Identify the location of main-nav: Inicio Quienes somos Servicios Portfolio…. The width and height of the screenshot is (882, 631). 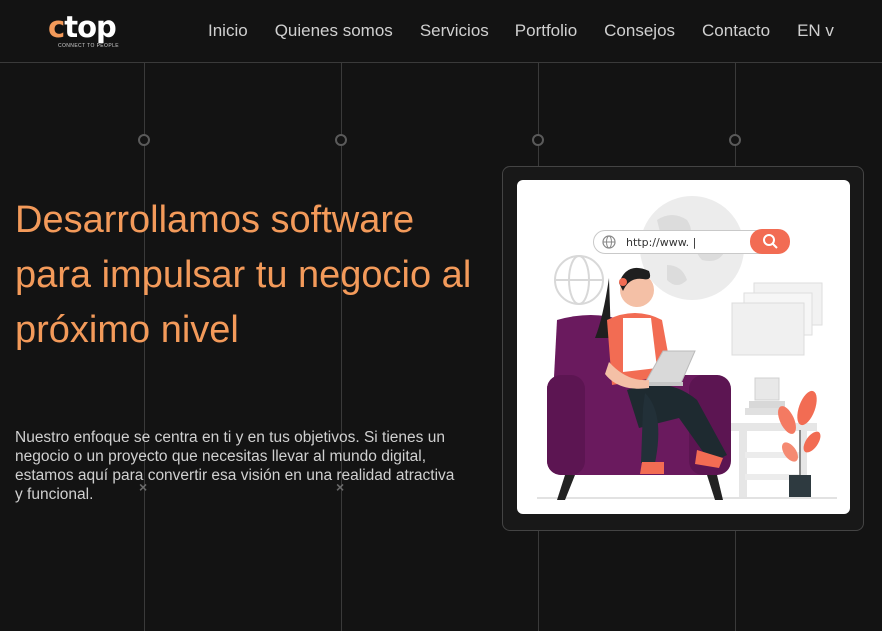
(521, 31).